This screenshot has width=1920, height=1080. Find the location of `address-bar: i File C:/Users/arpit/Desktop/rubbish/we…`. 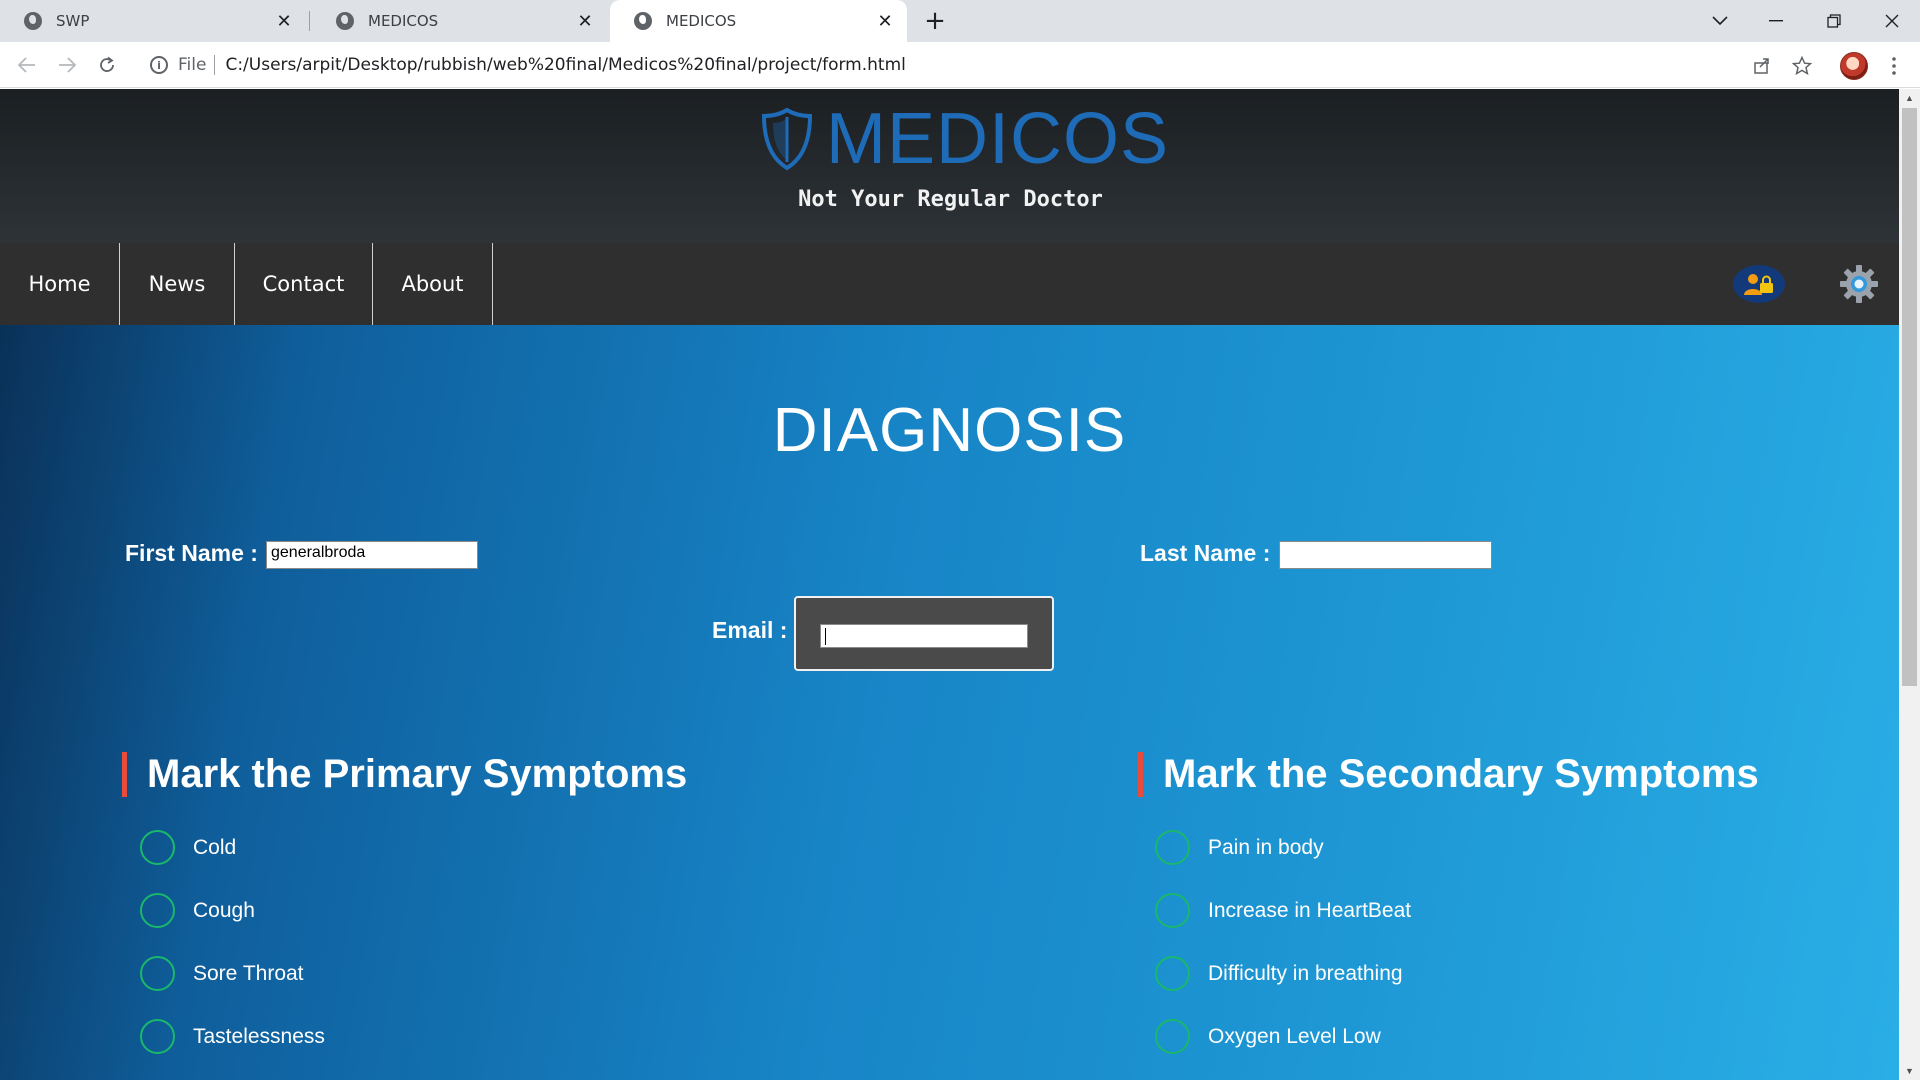

address-bar: i File C:/Users/arpit/Desktop/rubbish/we… is located at coordinates (950, 65).